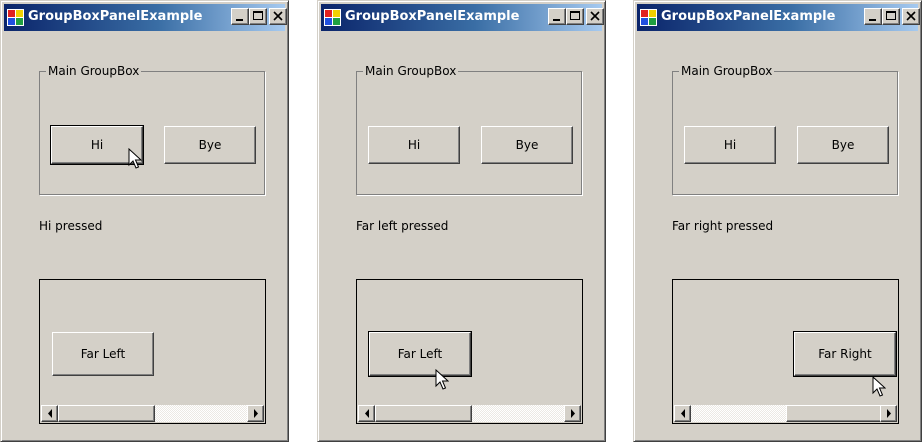 The image size is (923, 442). Describe the element at coordinates (845, 354) in the screenshot. I see `far-right-button: Far Right` at that location.